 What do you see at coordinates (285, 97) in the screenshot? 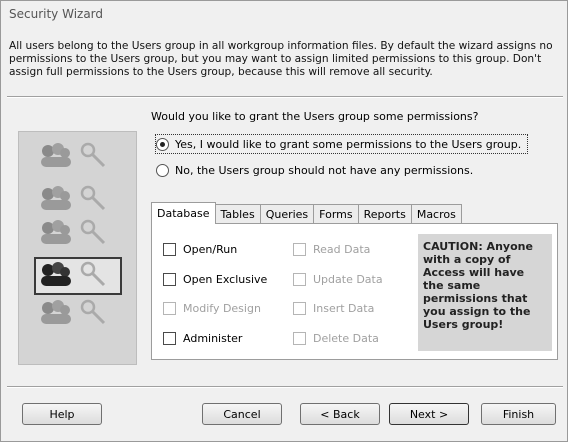
I see `top-divider` at bounding box center [285, 97].